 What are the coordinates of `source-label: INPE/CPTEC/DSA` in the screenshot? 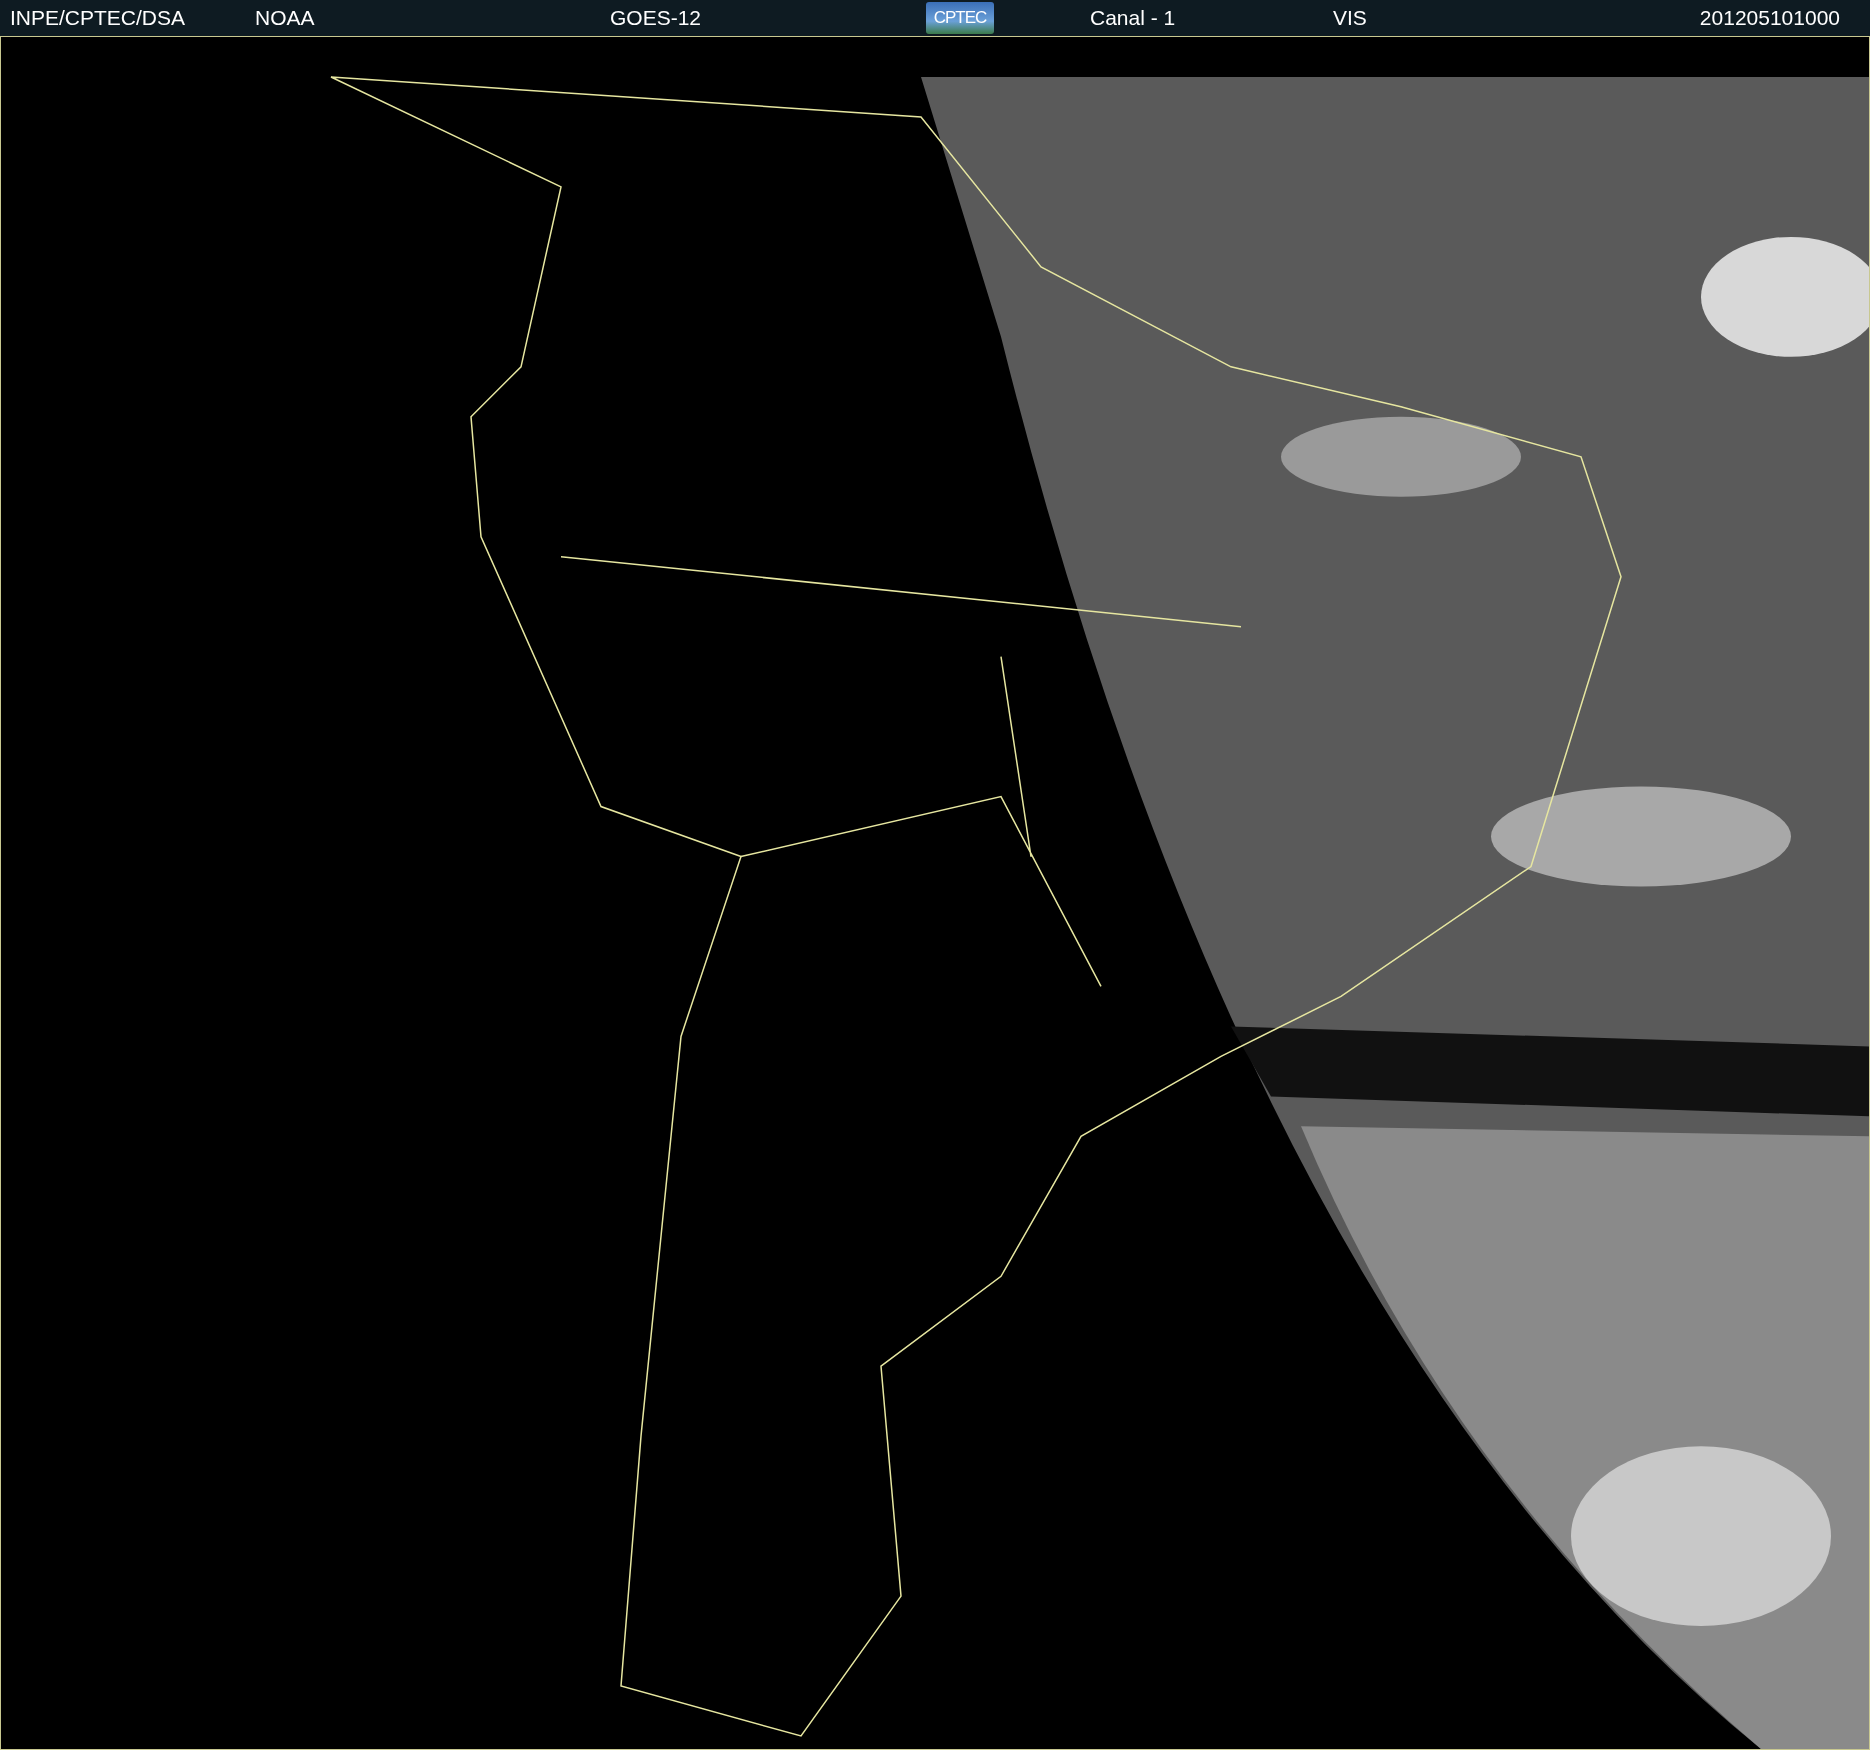 It's located at (98, 18).